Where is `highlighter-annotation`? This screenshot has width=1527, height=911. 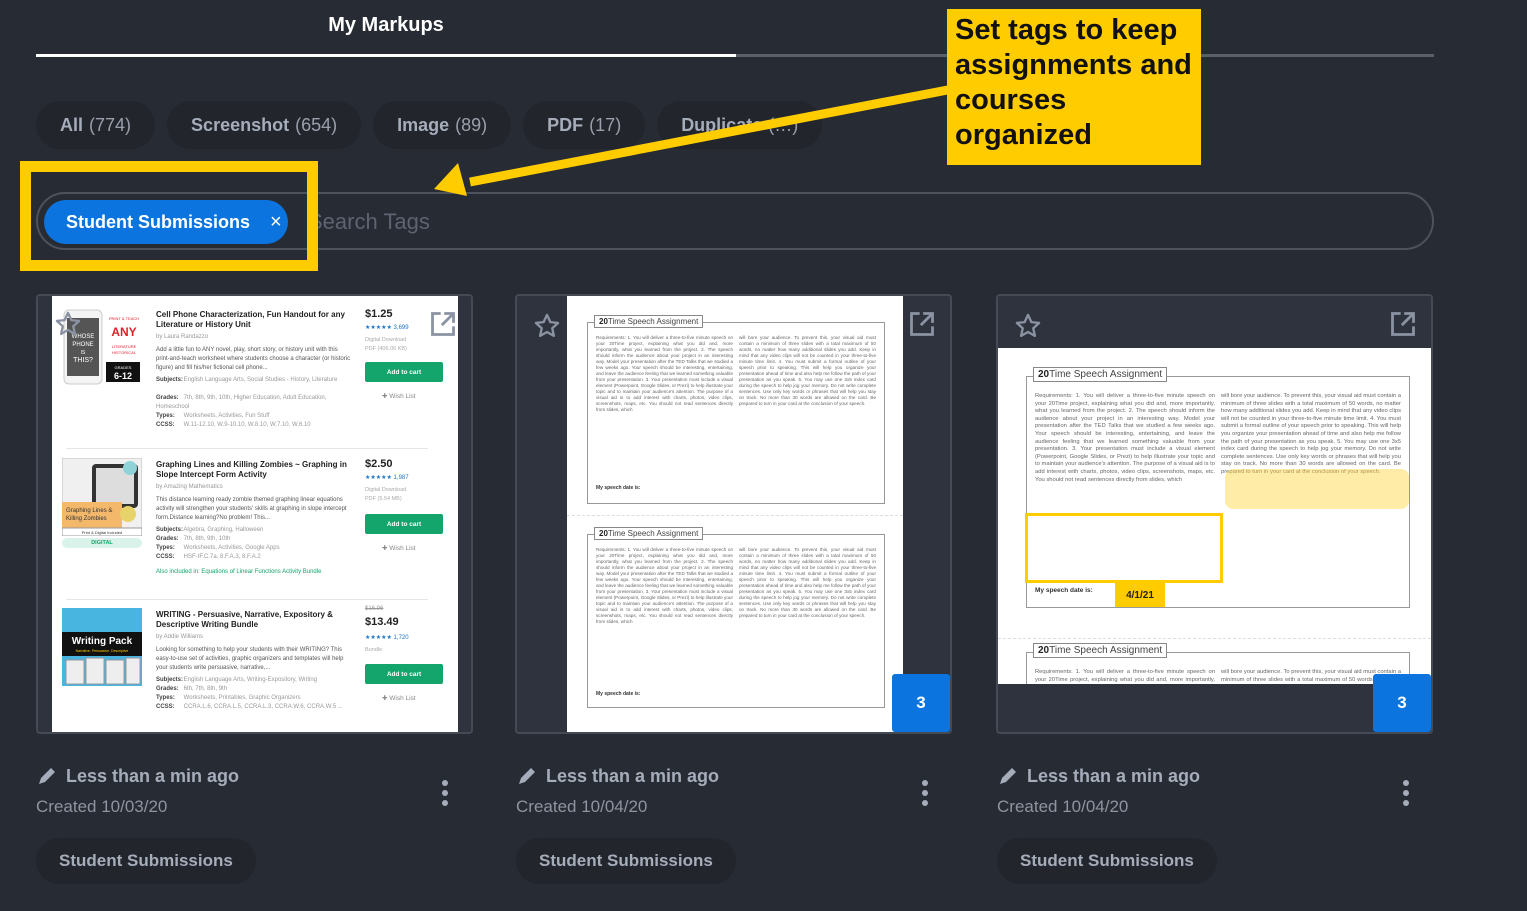 highlighter-annotation is located at coordinates (1317, 489).